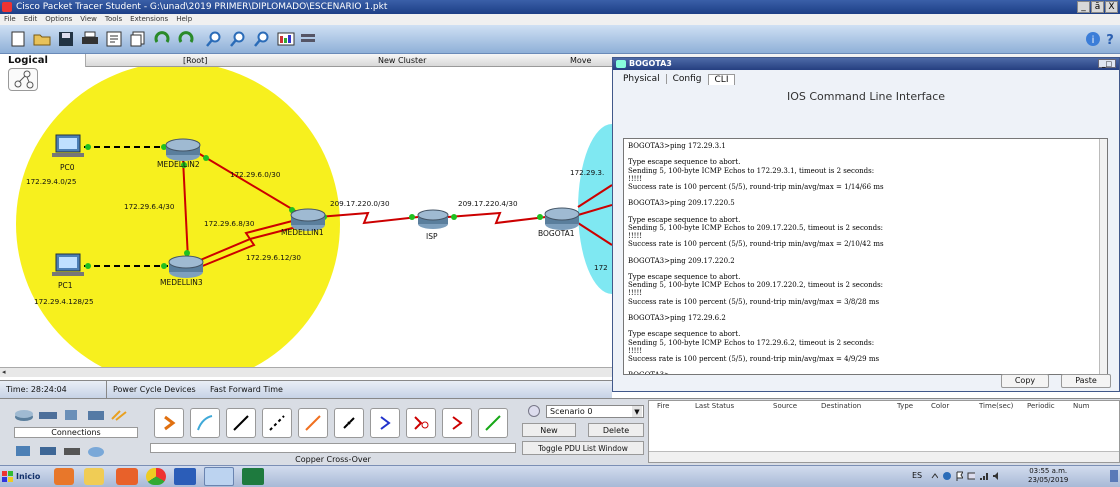 The height and width of the screenshot is (487, 1120). Describe the element at coordinates (686, 79) in the screenshot. I see `tab-config: Config` at that location.